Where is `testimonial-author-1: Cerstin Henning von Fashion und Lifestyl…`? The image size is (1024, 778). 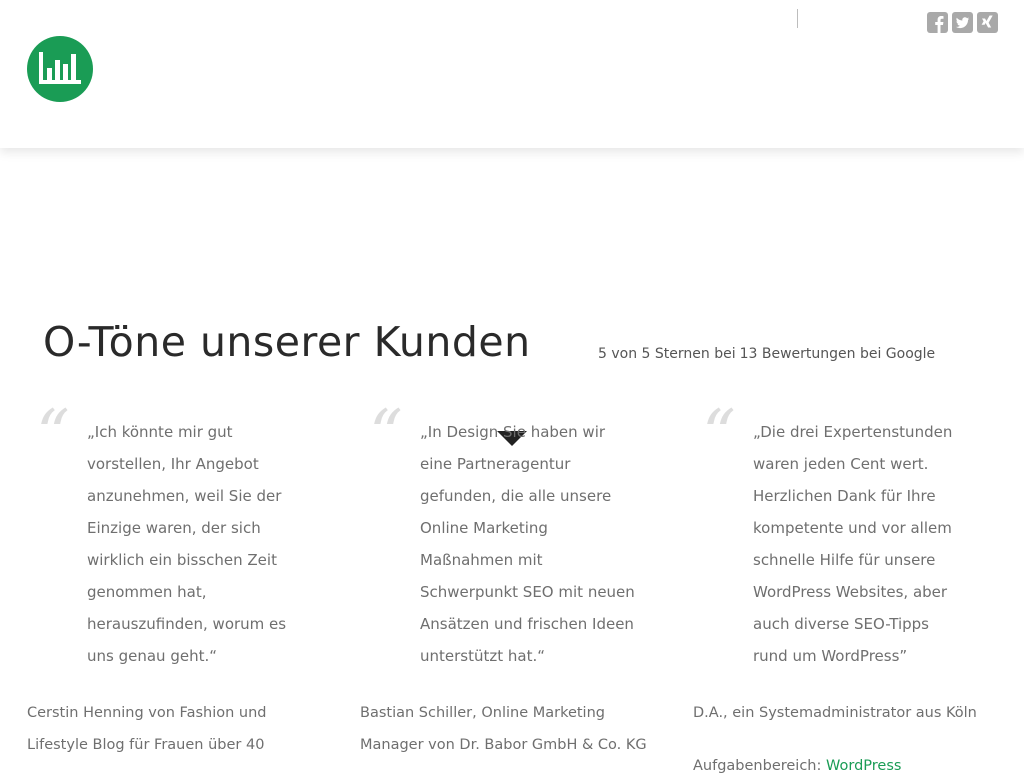 testimonial-author-1: Cerstin Henning von Fashion und Lifestyl… is located at coordinates (147, 729).